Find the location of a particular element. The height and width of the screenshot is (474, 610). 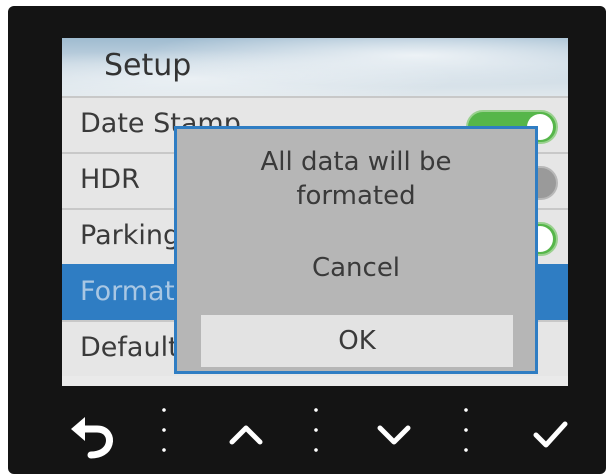

menu-item-label: Format is located at coordinates (128, 291).